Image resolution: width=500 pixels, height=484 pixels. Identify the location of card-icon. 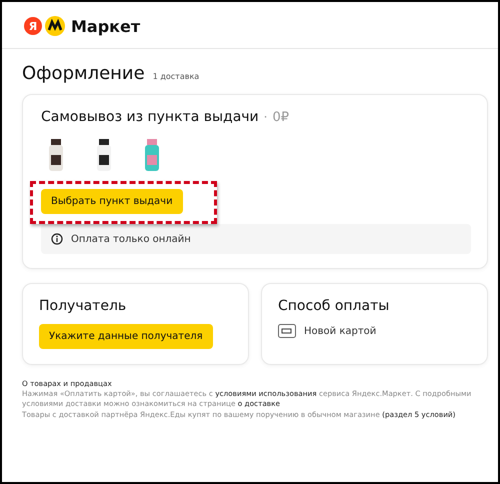
(287, 331).